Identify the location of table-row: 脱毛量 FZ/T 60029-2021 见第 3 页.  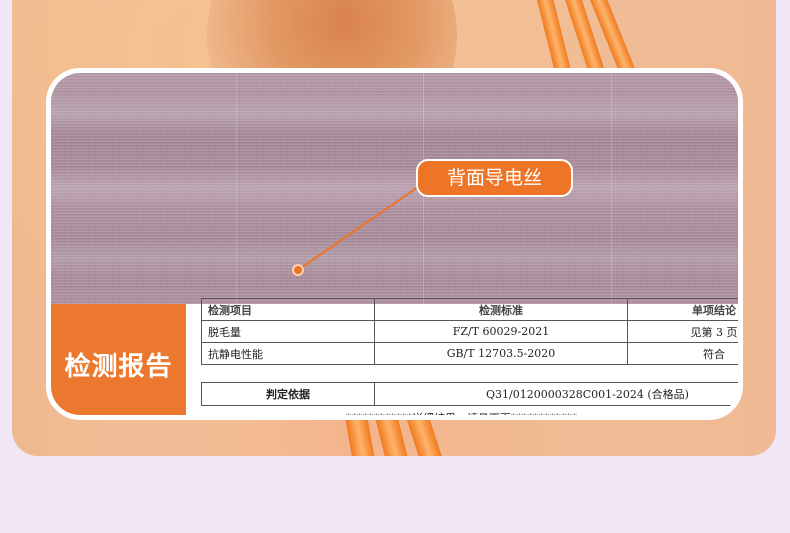
(469, 331).